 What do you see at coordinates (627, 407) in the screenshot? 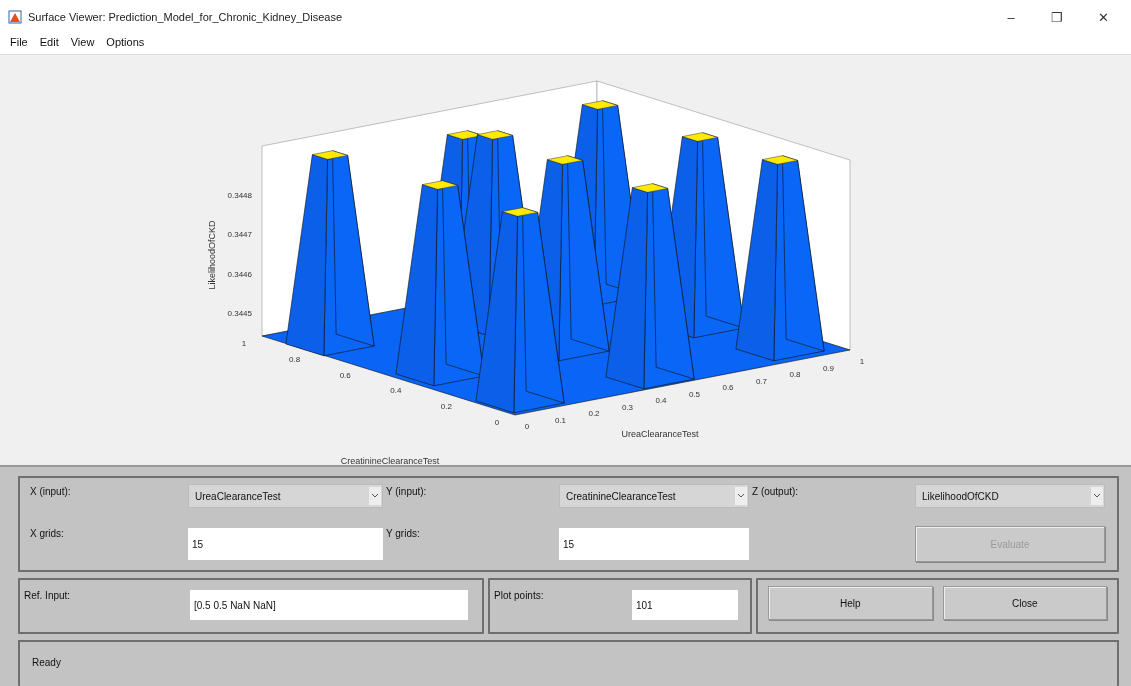
I see `x-tick-label: 0.3` at bounding box center [627, 407].